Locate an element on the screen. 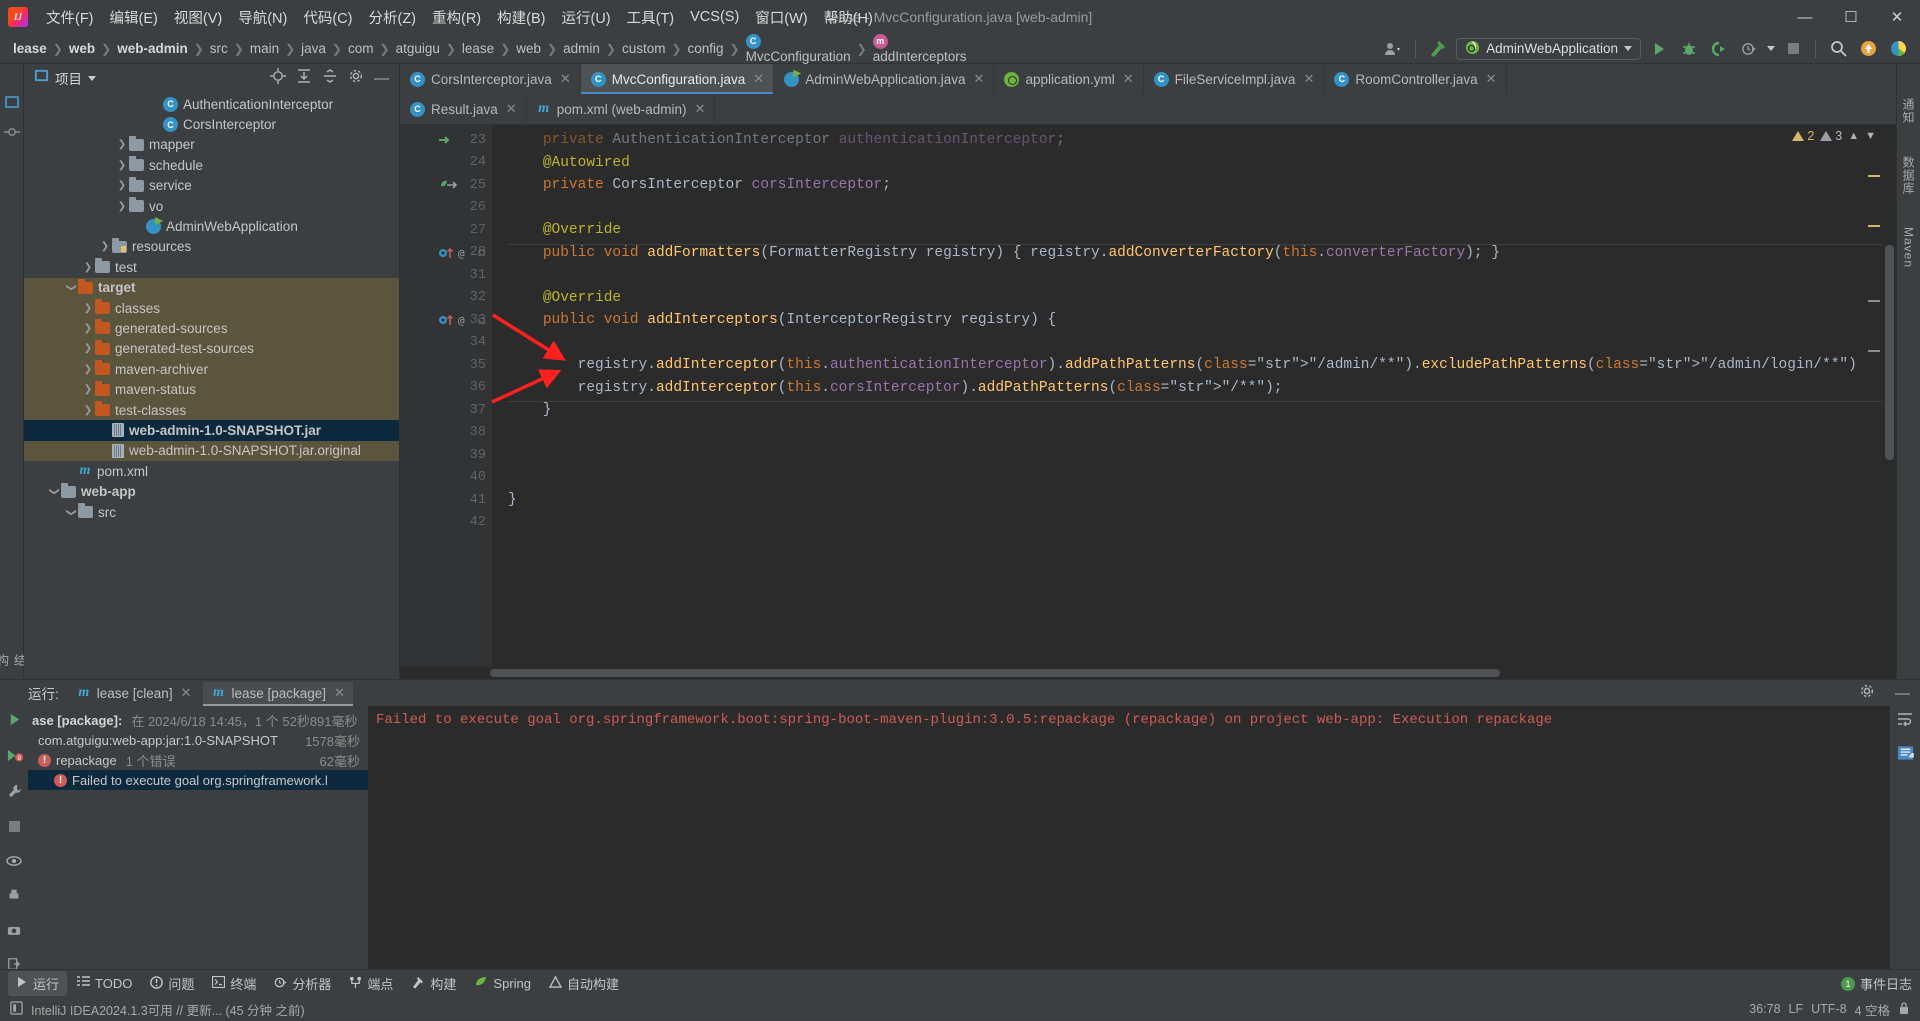 Image resolution: width=1920 pixels, height=1021 pixels. maximize-button: ☐ is located at coordinates (1851, 17).